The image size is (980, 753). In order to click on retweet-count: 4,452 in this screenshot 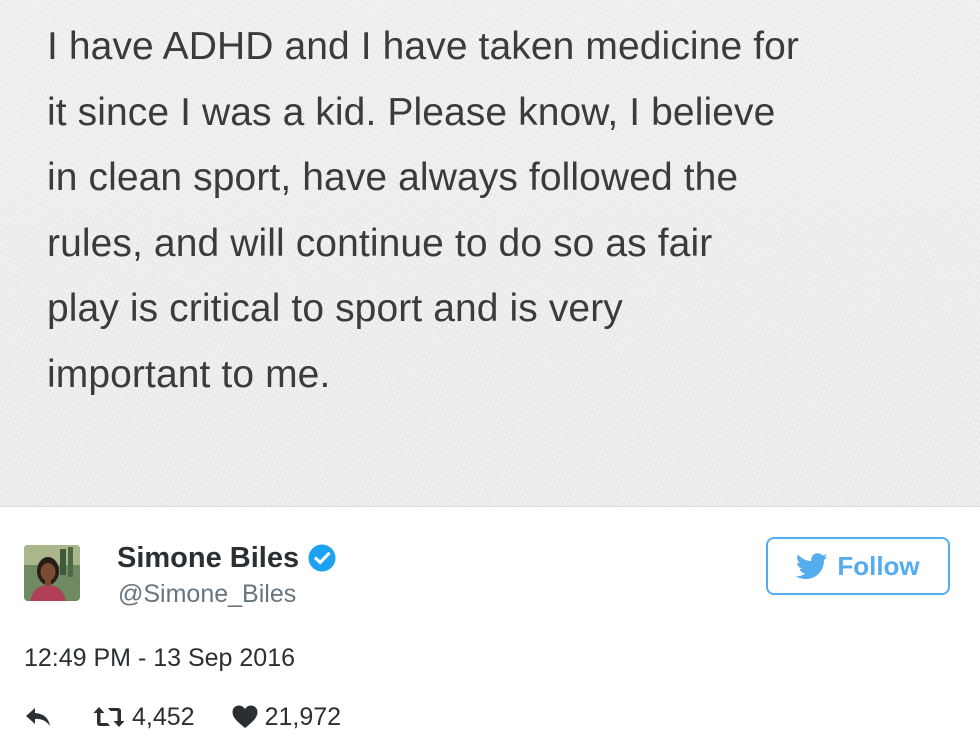, I will do `click(163, 716)`.